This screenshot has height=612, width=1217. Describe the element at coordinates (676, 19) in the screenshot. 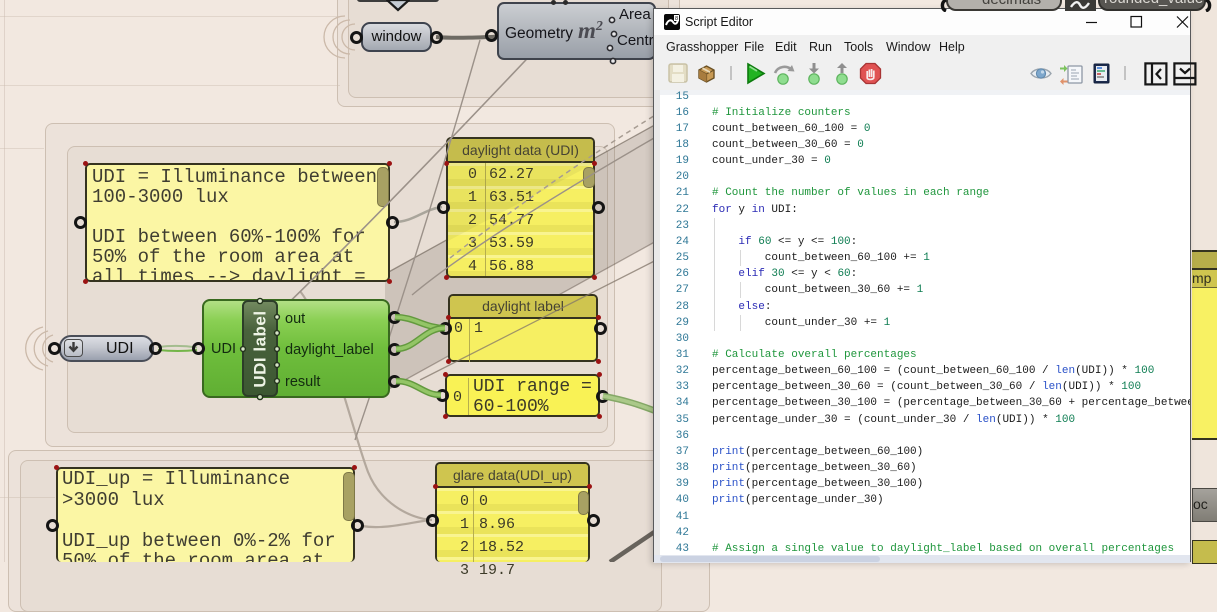

I see `svg-text: 8` at that location.